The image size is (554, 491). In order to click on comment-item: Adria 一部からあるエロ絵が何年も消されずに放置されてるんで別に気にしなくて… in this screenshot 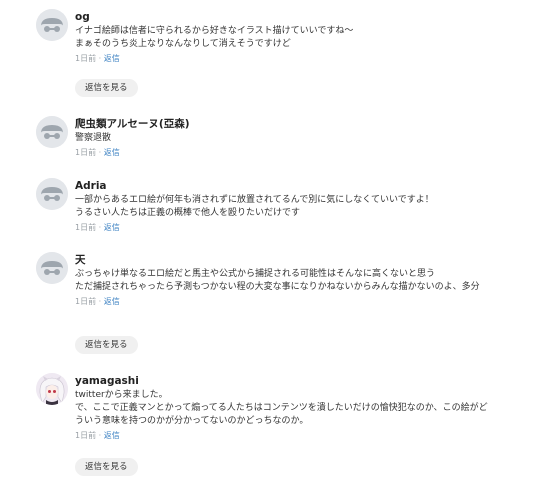, I will do `click(277, 208)`.